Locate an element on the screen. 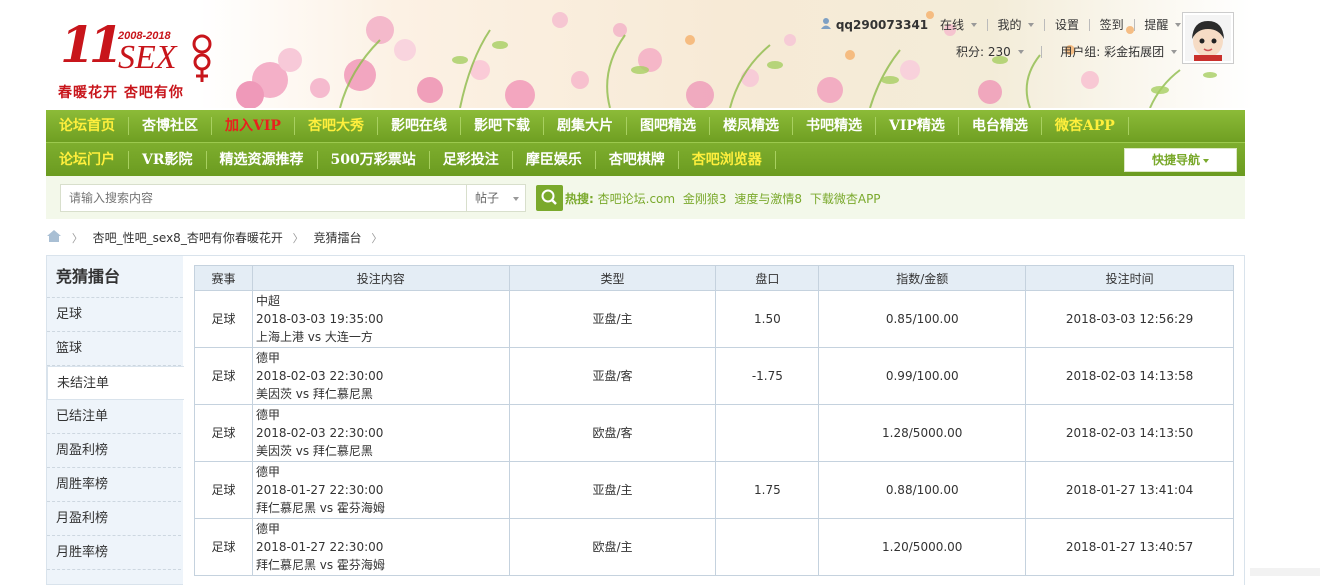  breadcrumb-item: 竞猜擂台 is located at coordinates (337, 237).